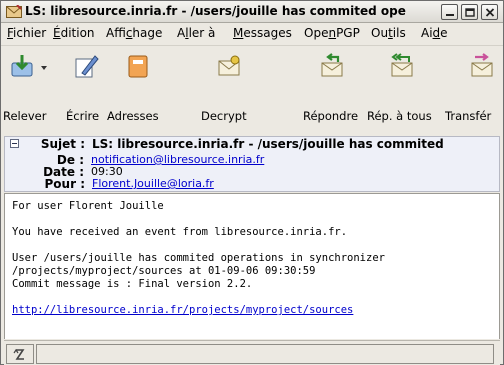 Image resolution: width=504 pixels, height=365 pixels. Describe the element at coordinates (332, 91) in the screenshot. I see `repondre-button: Répondre` at that location.